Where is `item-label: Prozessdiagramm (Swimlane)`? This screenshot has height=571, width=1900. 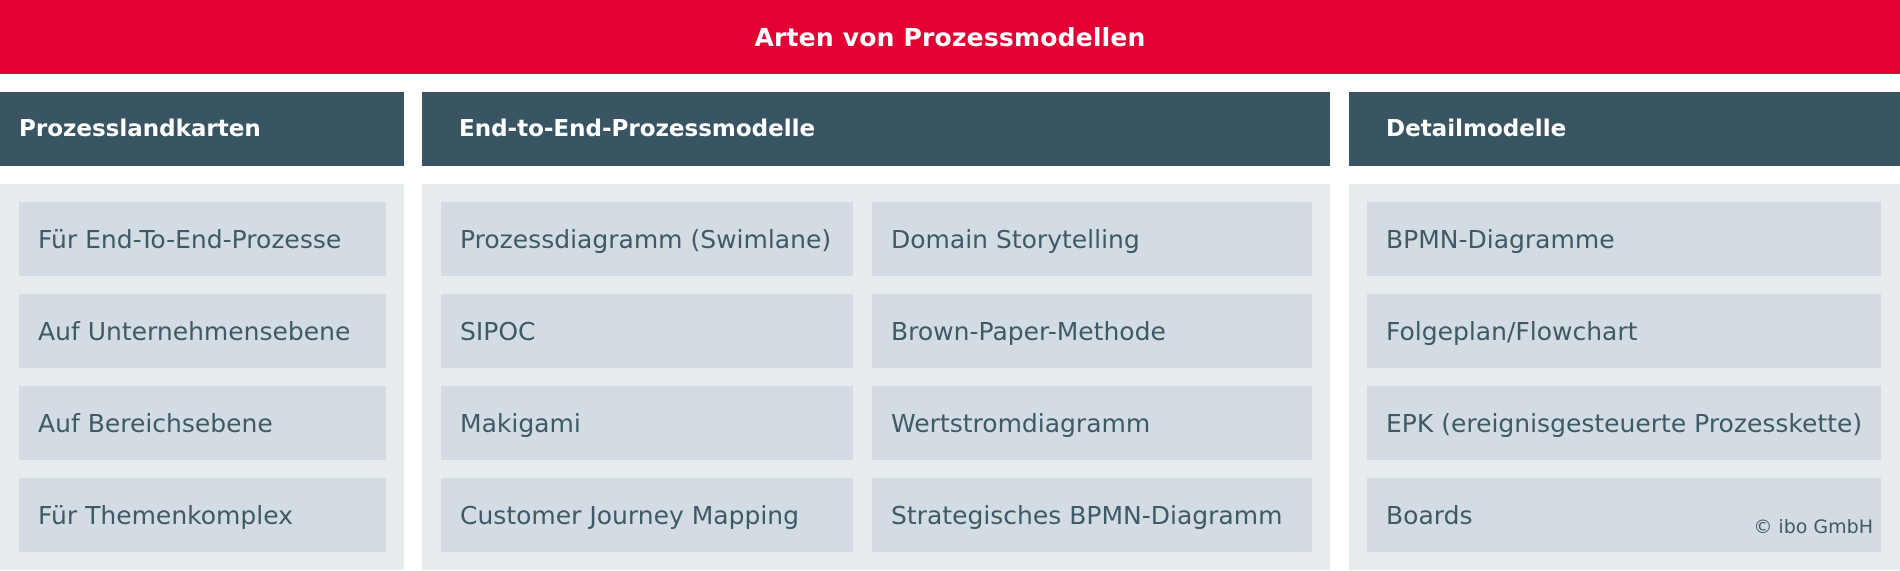
item-label: Prozessdiagramm (Swimlane) is located at coordinates (646, 239).